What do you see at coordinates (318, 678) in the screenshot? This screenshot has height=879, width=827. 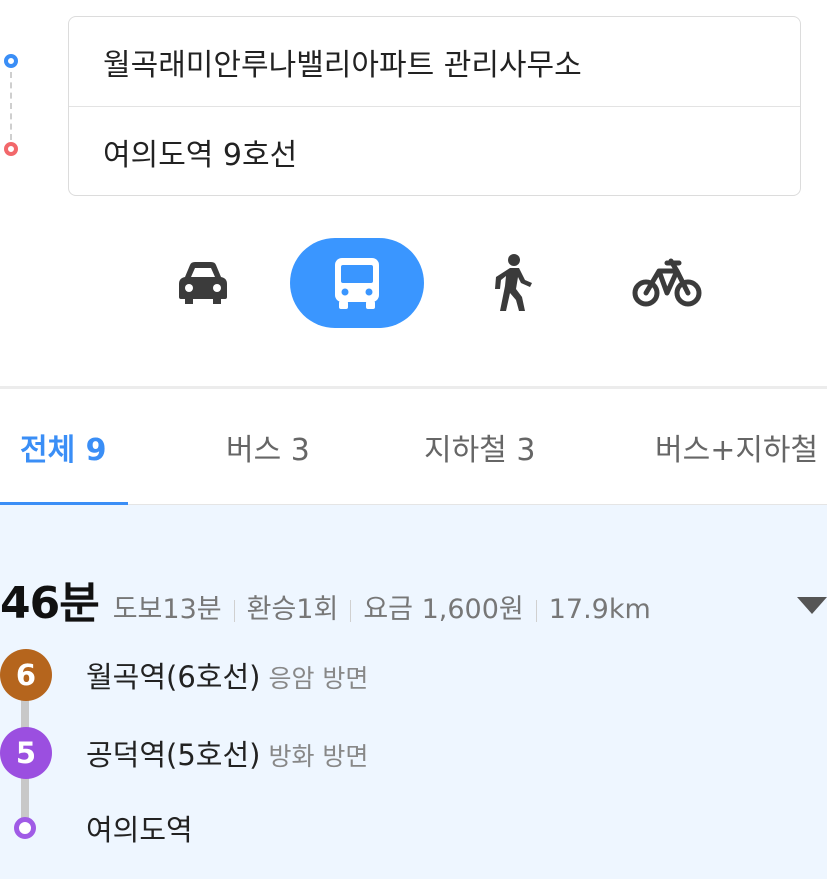 I see `direction: 응암 방면` at bounding box center [318, 678].